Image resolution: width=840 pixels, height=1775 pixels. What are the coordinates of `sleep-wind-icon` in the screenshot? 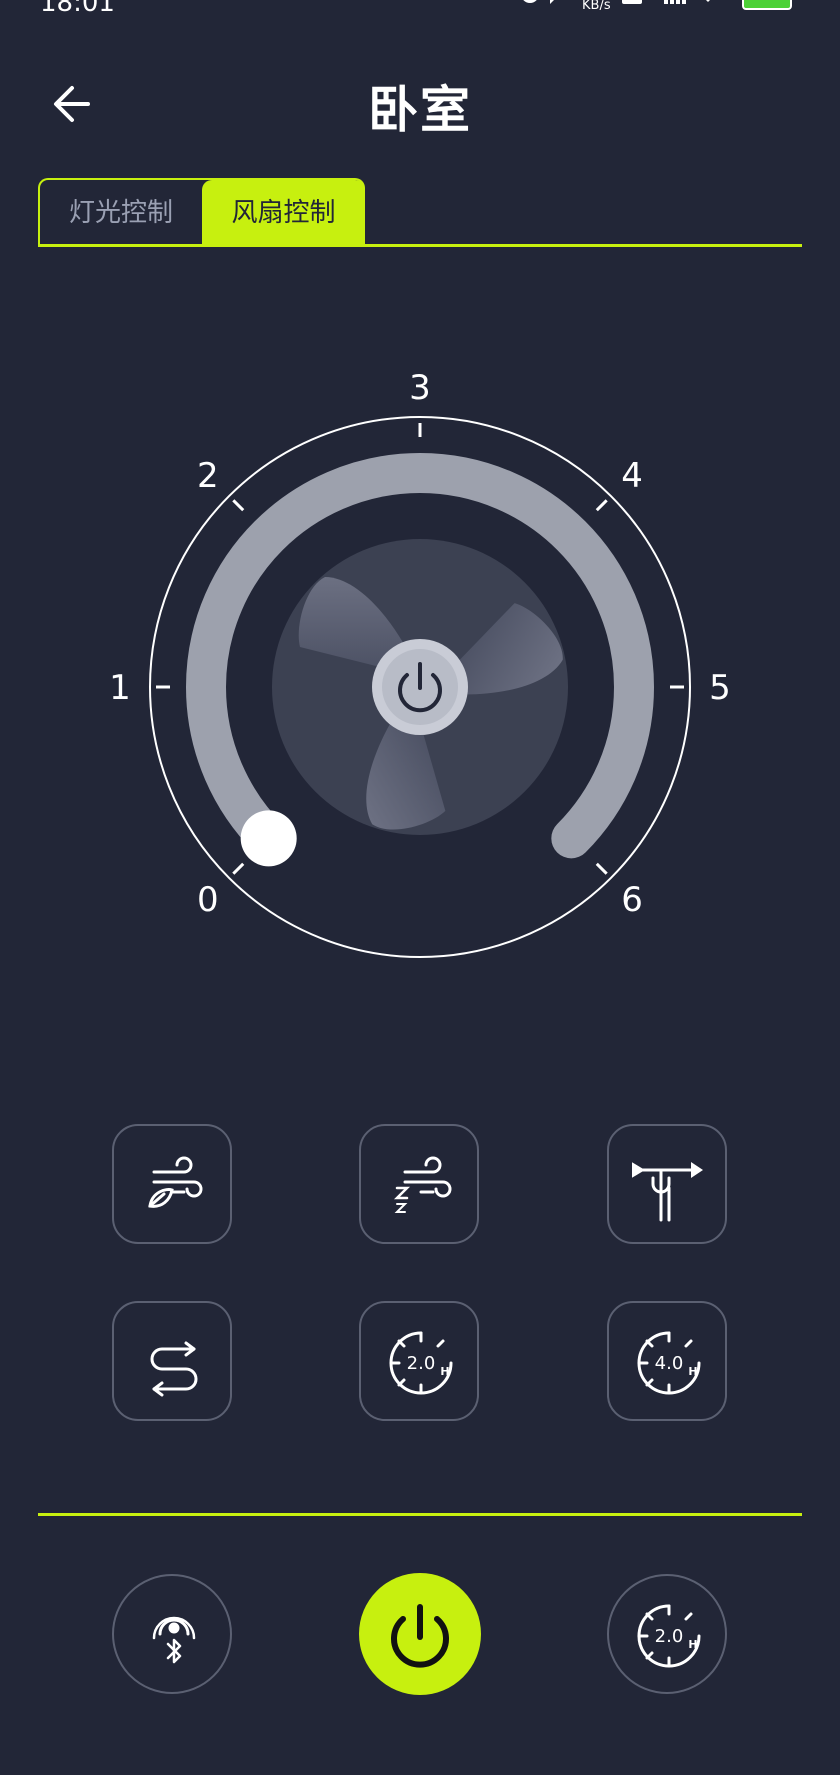 It's located at (422, 1184).